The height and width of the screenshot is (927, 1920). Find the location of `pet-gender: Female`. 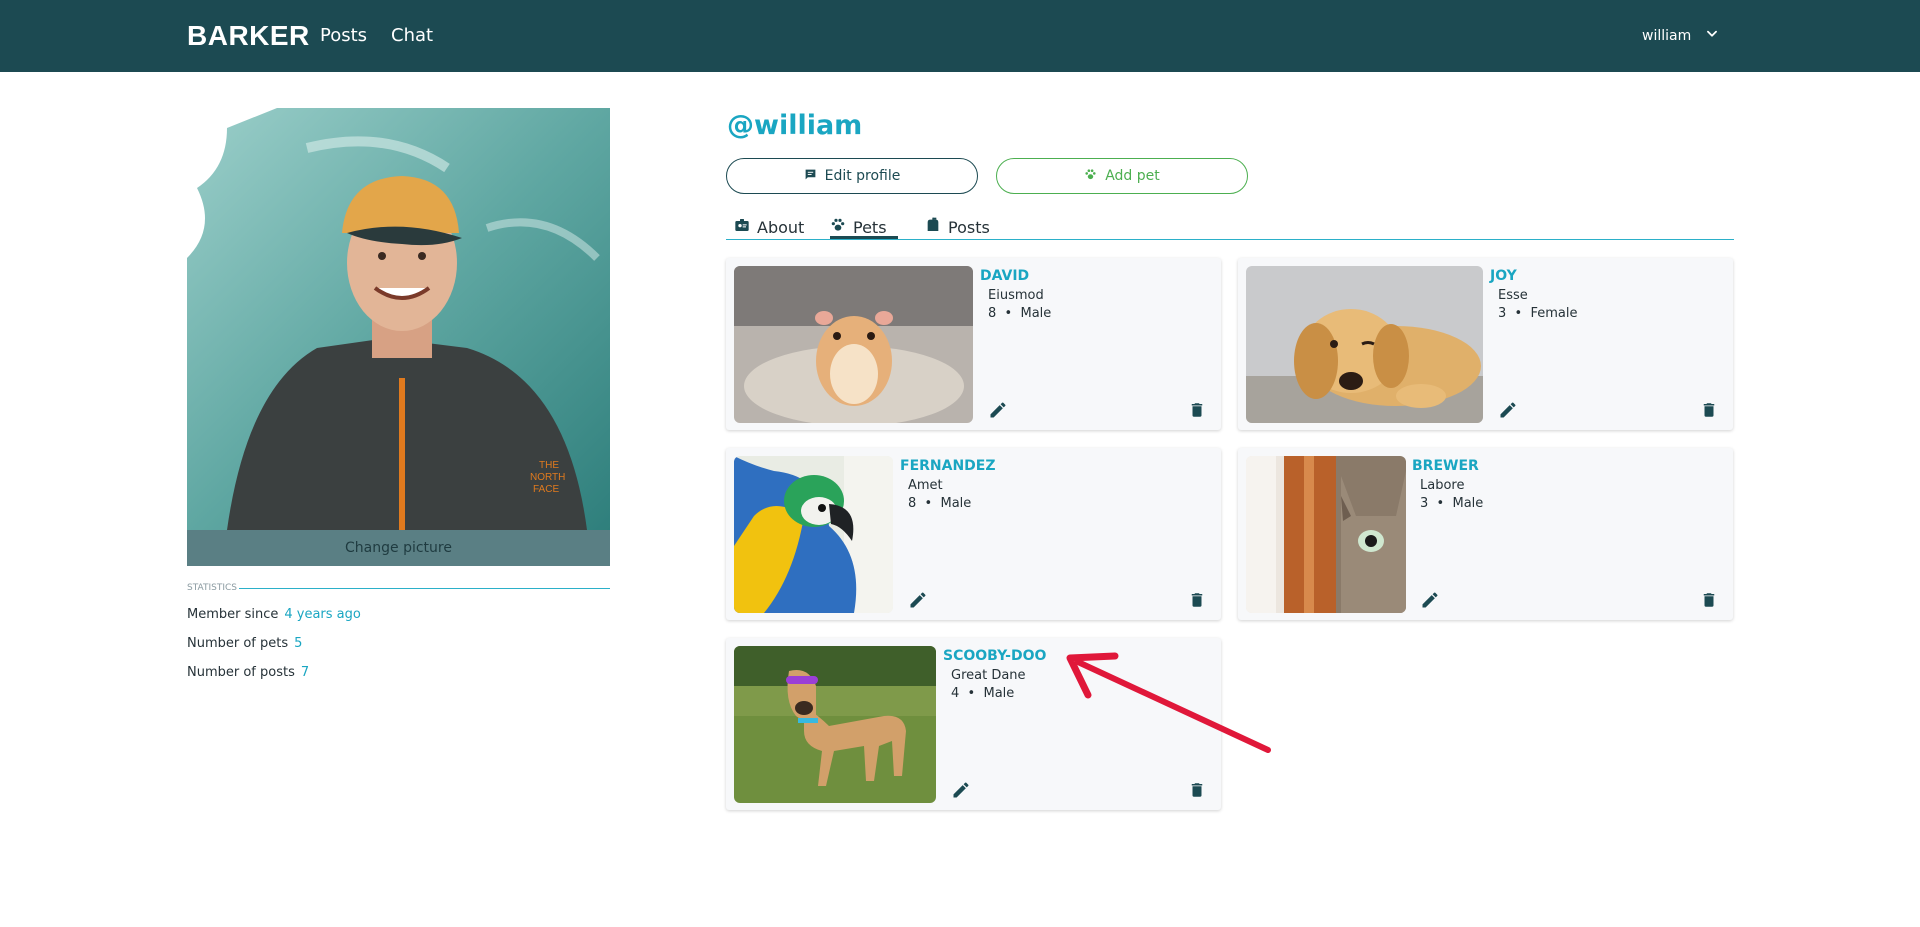

pet-gender: Female is located at coordinates (1554, 313).